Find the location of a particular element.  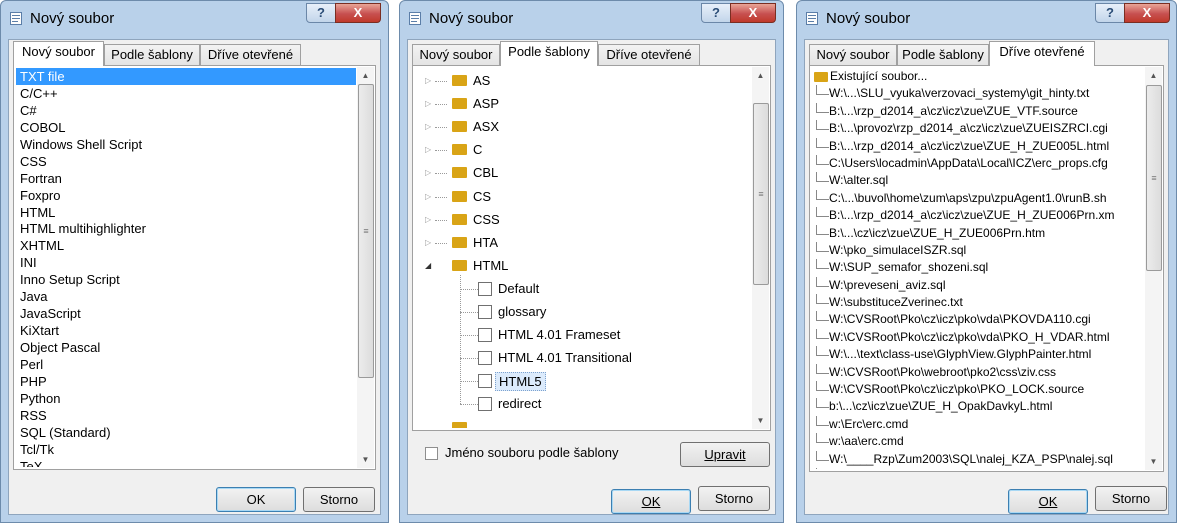

collapse-arrow-icon: ◢ is located at coordinates (428, 265).